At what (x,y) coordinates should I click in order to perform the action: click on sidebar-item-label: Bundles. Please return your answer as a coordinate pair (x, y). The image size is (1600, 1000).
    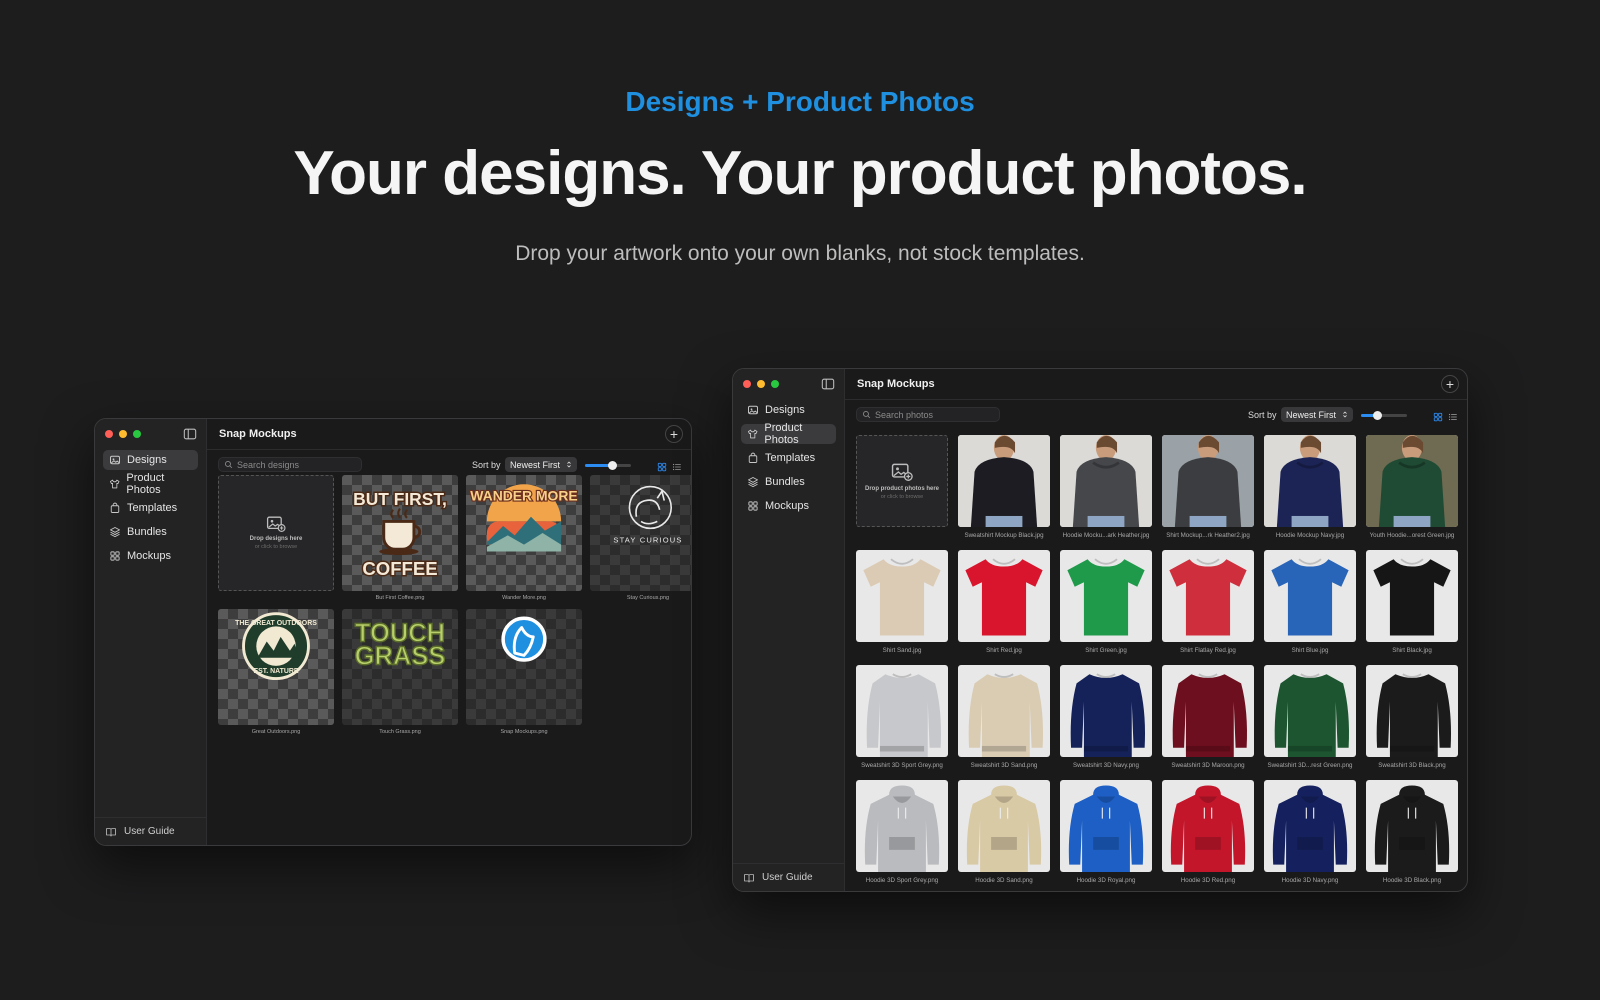
    Looking at the image, I should click on (785, 482).